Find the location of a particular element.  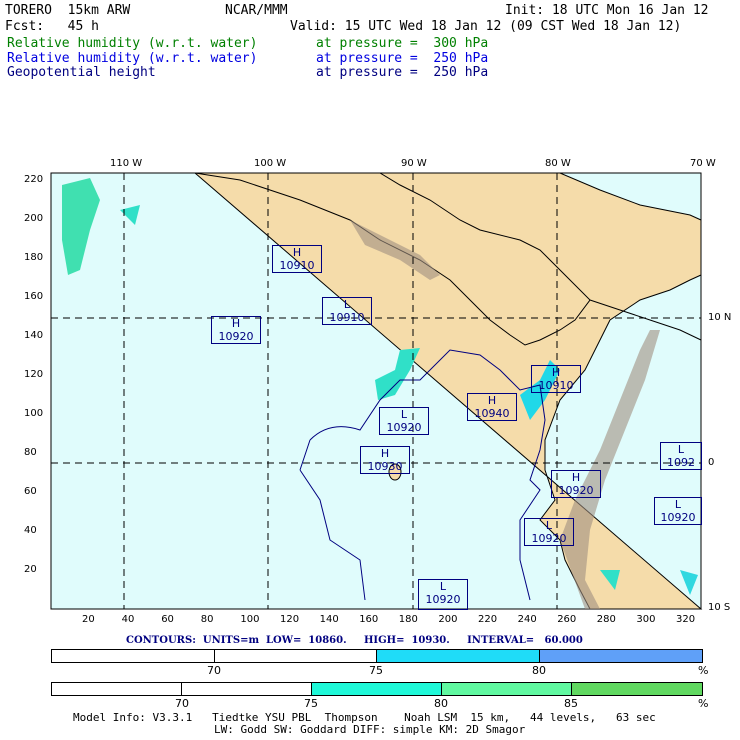

x-tick-label: 120 is located at coordinates (290, 619).